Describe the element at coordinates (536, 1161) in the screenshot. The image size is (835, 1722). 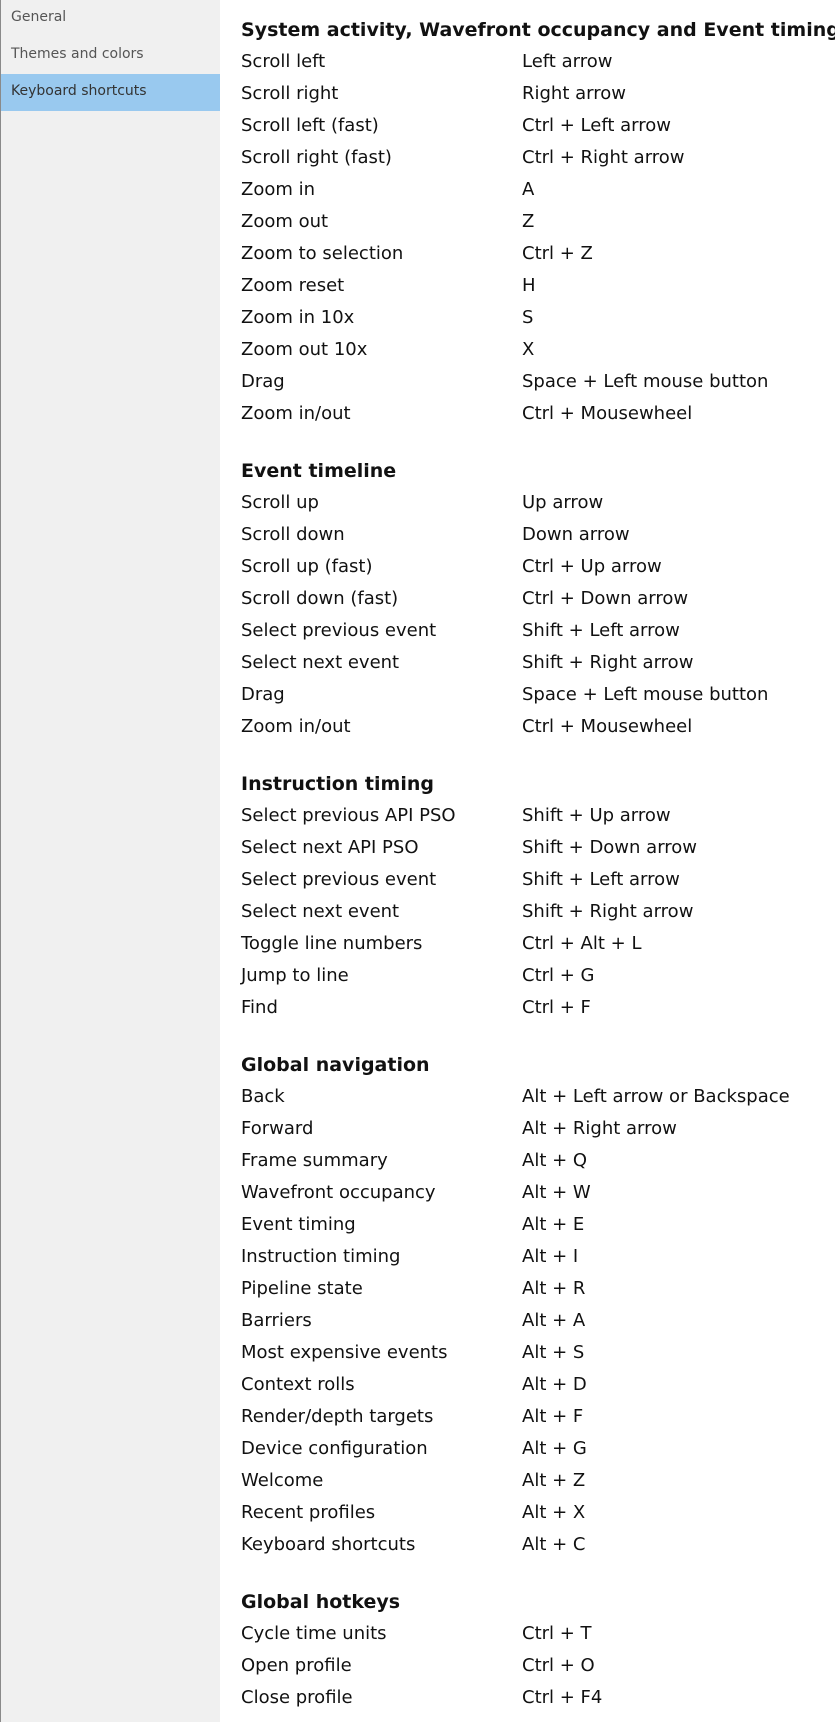
I see `shortcut-row: Frame summary Alt + Q` at that location.